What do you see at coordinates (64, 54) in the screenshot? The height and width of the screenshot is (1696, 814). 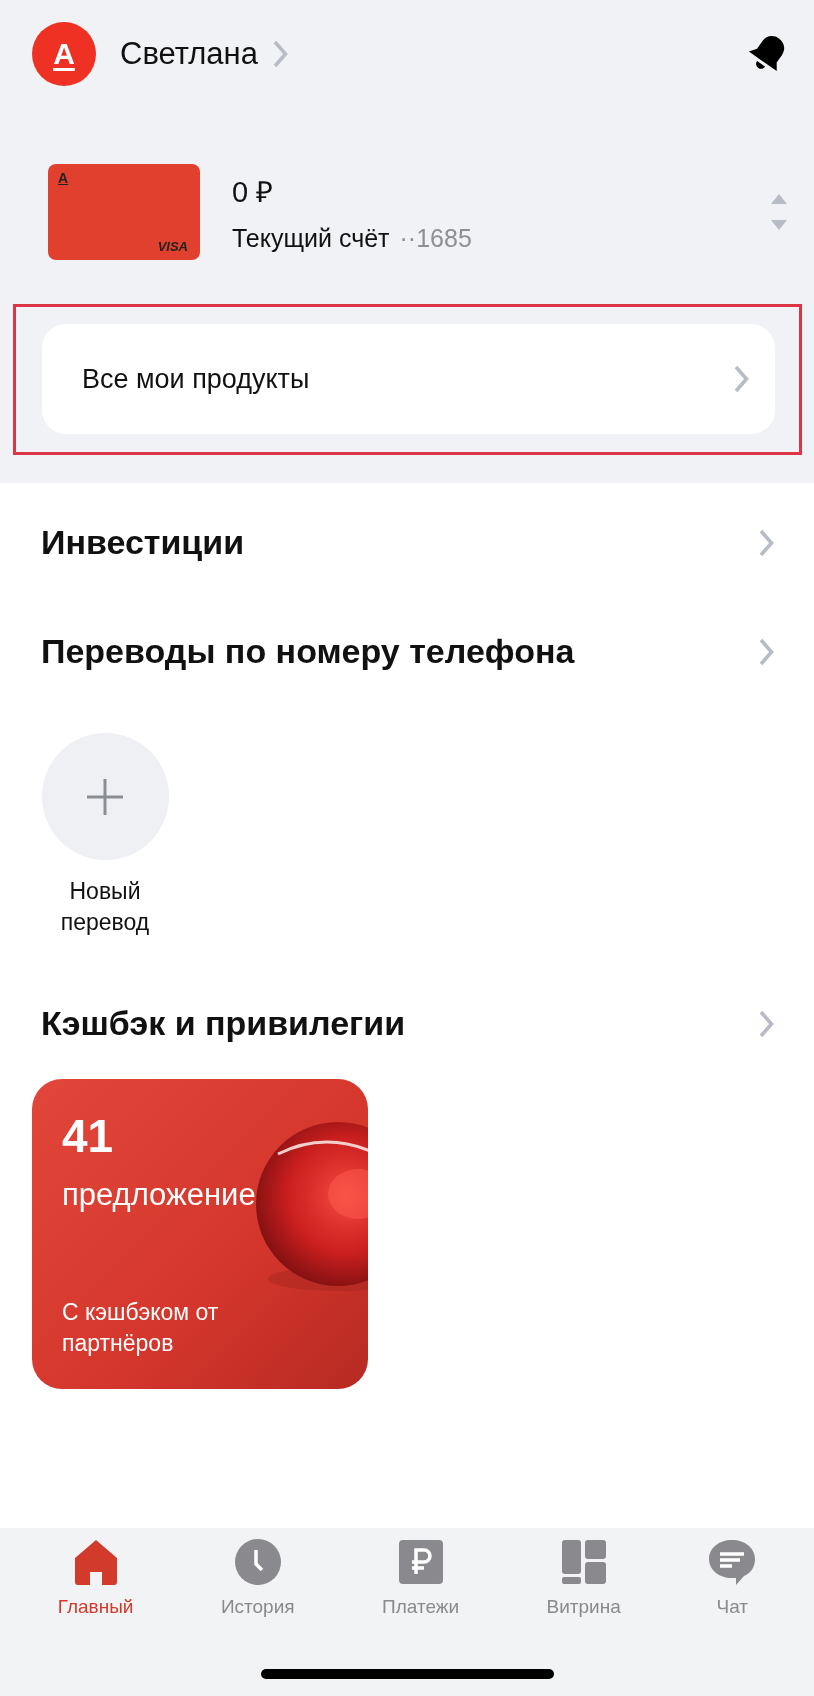 I see `bank-logo: А` at bounding box center [64, 54].